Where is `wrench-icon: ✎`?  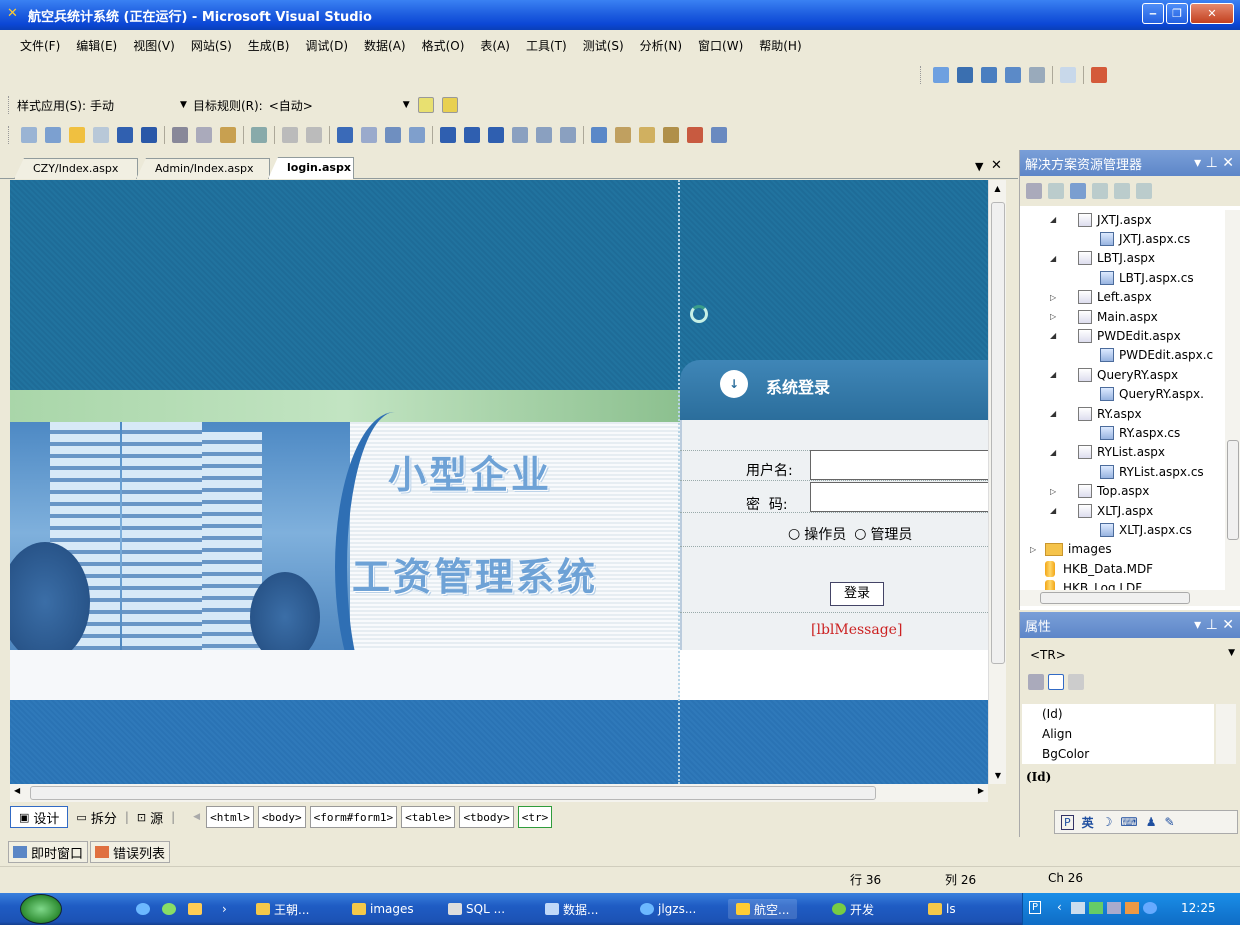
wrench-icon: ✎ is located at coordinates (1170, 822).